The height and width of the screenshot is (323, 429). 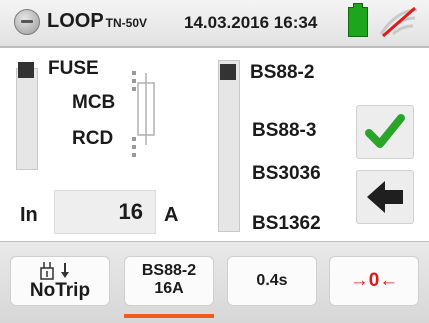 What do you see at coordinates (92, 139) in the screenshot?
I see `type-option-rcd: RCD` at bounding box center [92, 139].